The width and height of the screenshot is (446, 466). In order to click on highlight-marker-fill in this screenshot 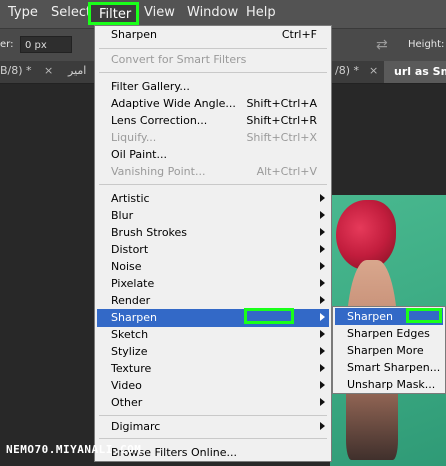, I will do `click(269, 316)`.